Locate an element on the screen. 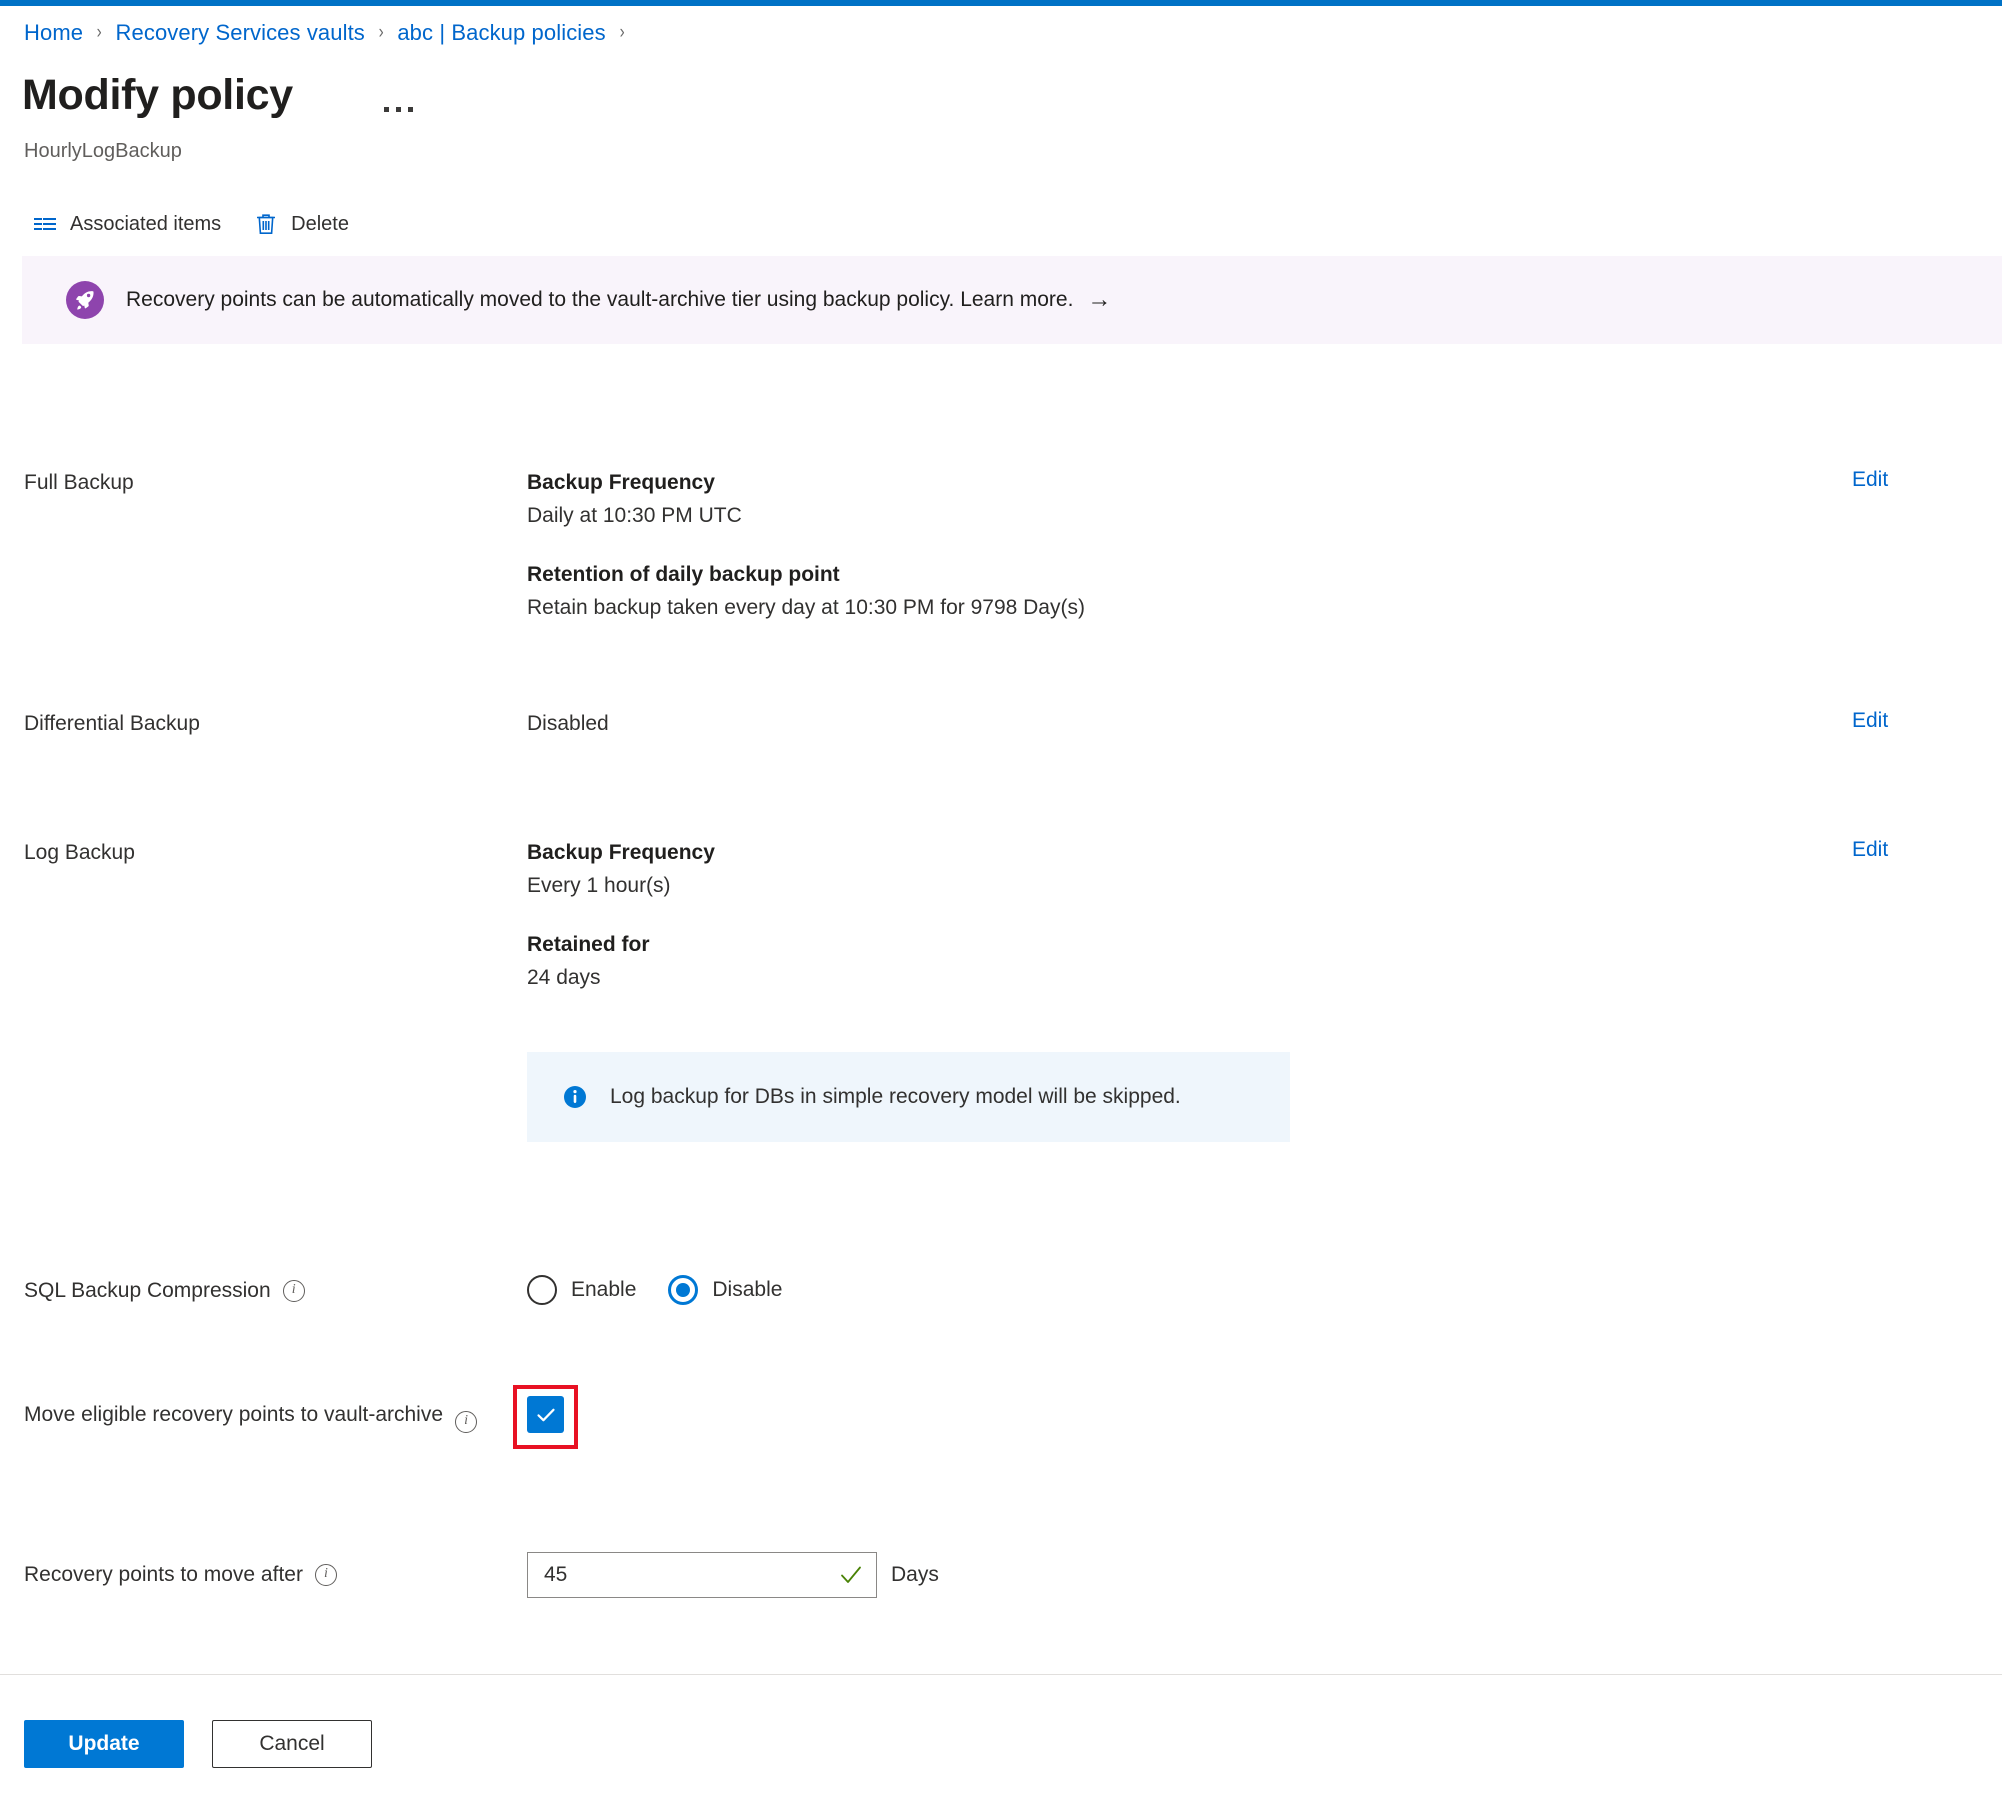 The image size is (2002, 1808). rocket-icon is located at coordinates (85, 300).